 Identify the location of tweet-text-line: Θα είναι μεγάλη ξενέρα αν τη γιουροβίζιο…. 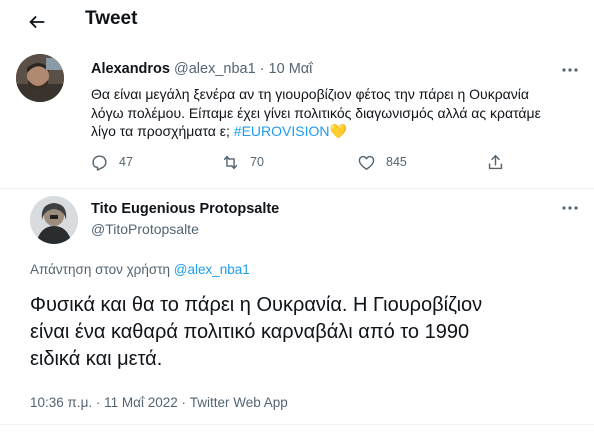
(310, 94).